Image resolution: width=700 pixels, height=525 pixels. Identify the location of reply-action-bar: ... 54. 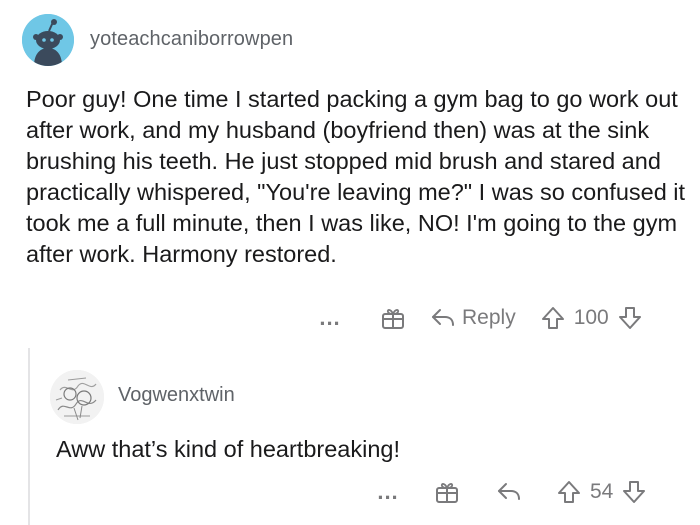
(507, 492).